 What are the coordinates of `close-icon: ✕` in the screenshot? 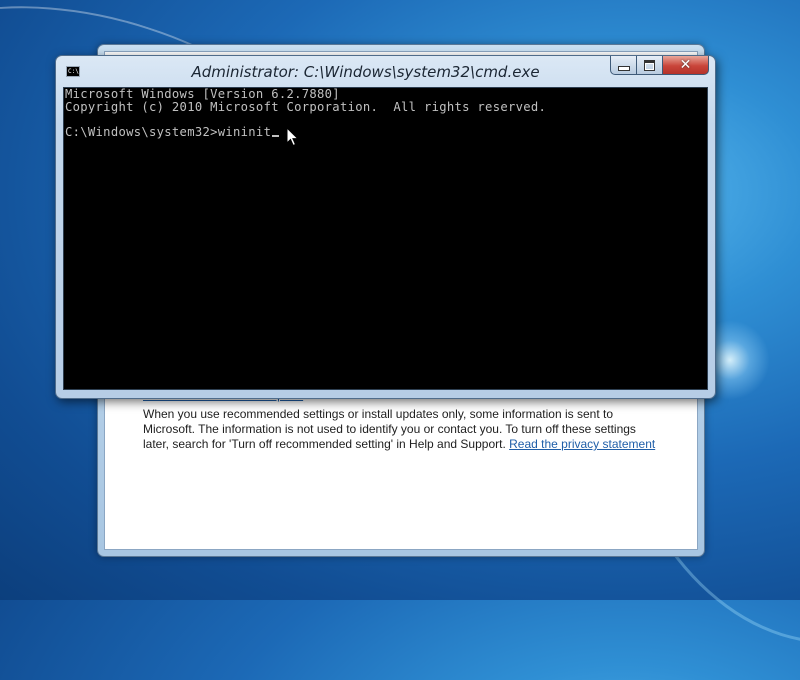 It's located at (685, 65).